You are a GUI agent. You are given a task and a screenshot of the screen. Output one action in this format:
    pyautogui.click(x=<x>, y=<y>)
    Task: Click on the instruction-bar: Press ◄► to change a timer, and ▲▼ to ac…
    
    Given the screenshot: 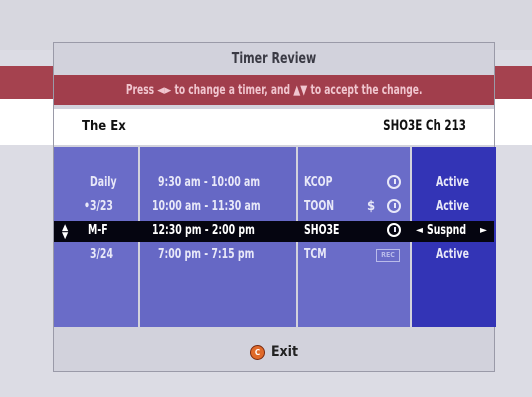 What is the action you would take?
    pyautogui.click(x=274, y=90)
    